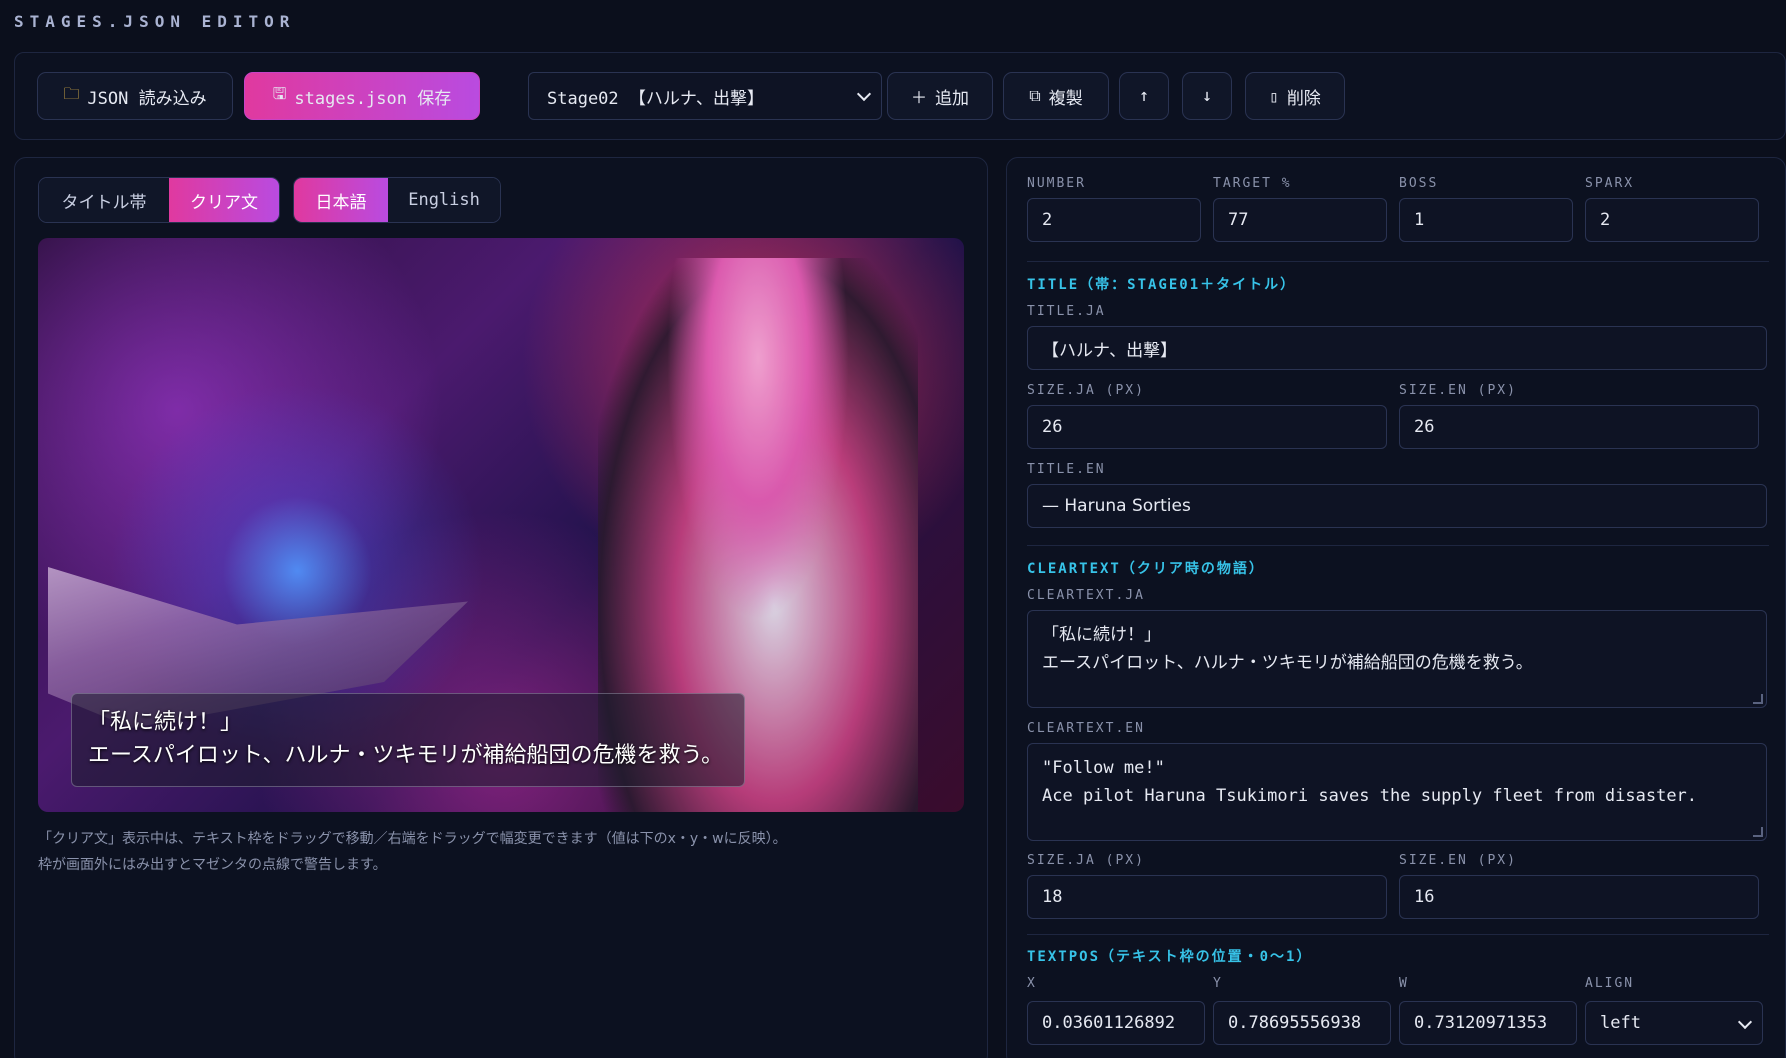  What do you see at coordinates (1086, 728) in the screenshot?
I see `cleartext-en-label: CLEARTEXT.EN` at bounding box center [1086, 728].